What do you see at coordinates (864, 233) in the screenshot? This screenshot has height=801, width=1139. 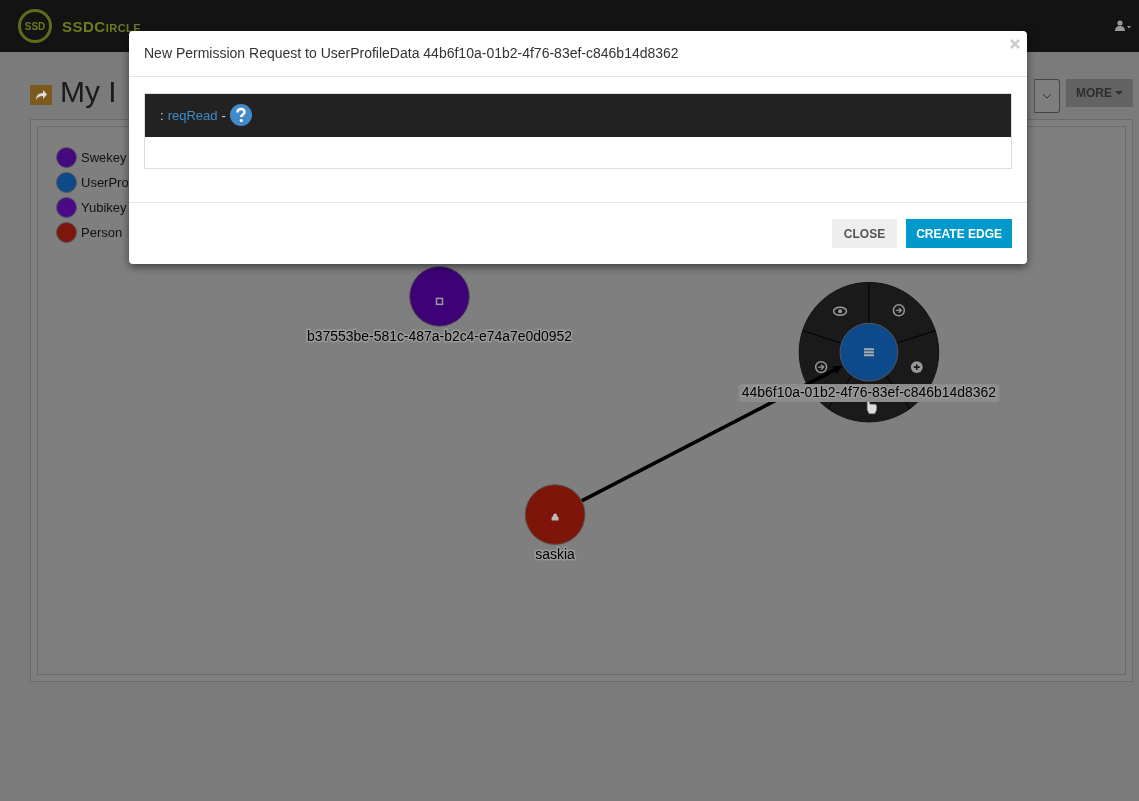 I see `close-button: CLOSE` at bounding box center [864, 233].